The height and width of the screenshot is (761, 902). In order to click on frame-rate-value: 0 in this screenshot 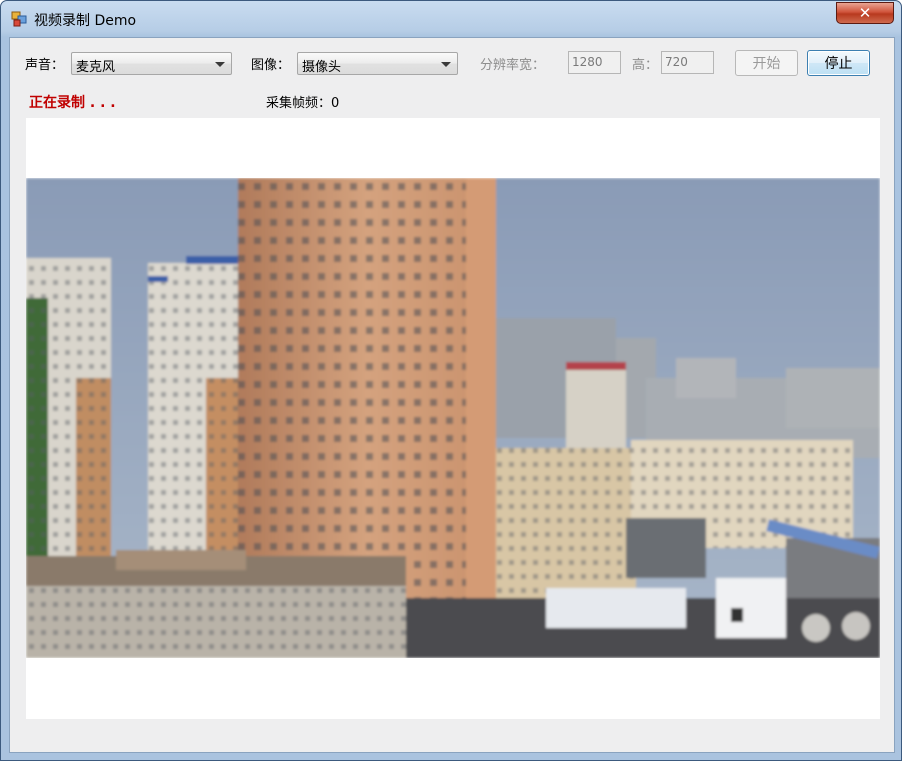, I will do `click(335, 103)`.